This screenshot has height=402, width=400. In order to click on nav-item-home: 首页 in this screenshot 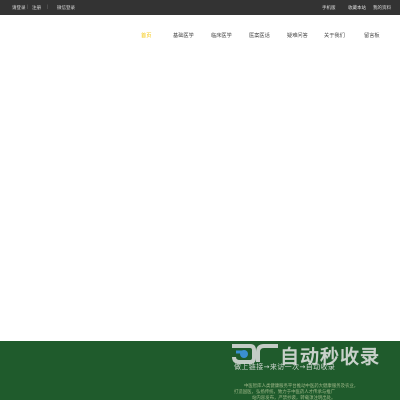, I will do `click(146, 35)`.